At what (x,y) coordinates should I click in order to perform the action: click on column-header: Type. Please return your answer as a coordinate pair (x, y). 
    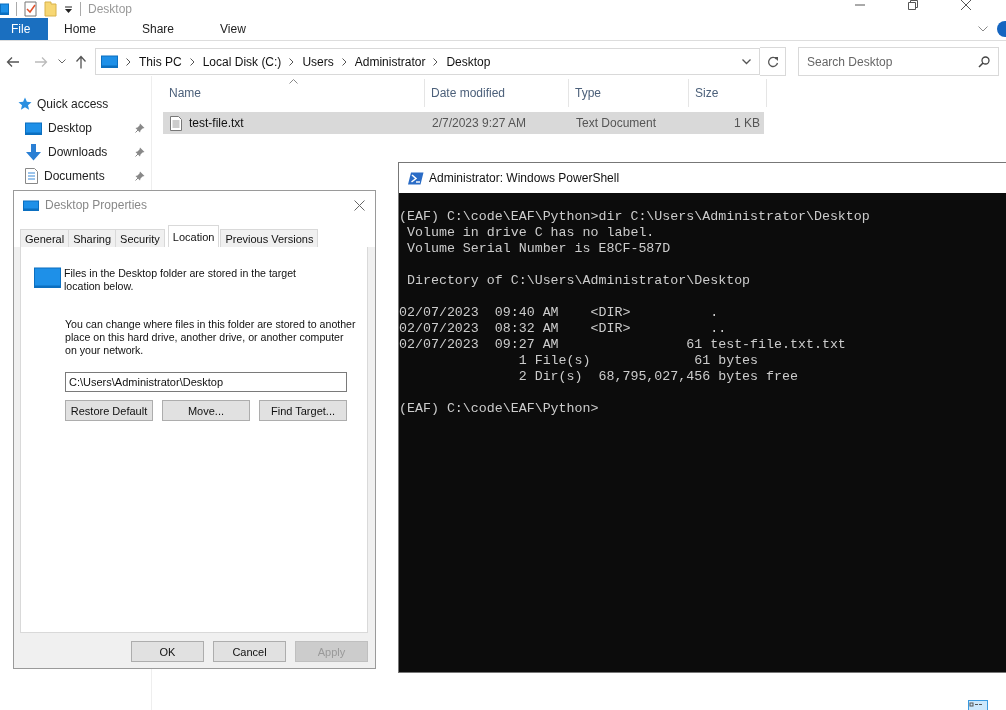
    Looking at the image, I should click on (629, 93).